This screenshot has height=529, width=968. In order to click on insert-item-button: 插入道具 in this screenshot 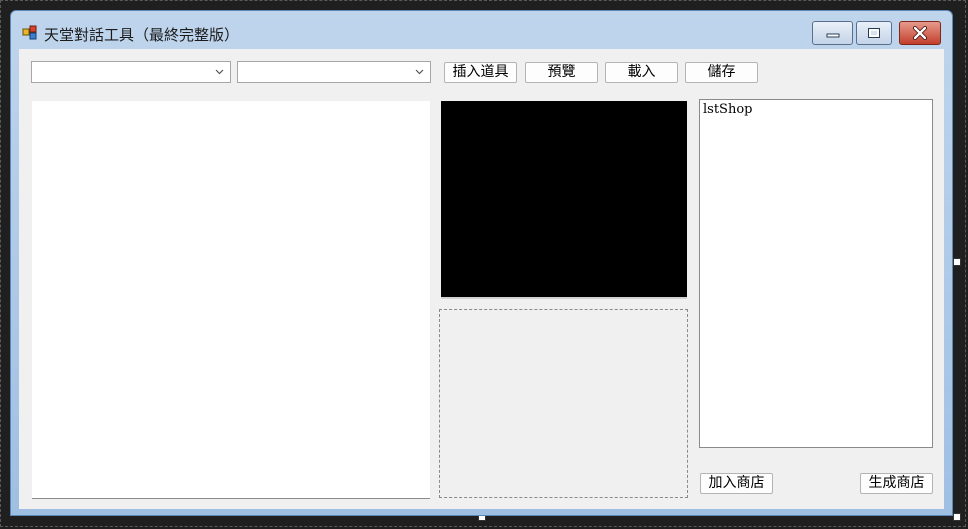, I will do `click(480, 72)`.